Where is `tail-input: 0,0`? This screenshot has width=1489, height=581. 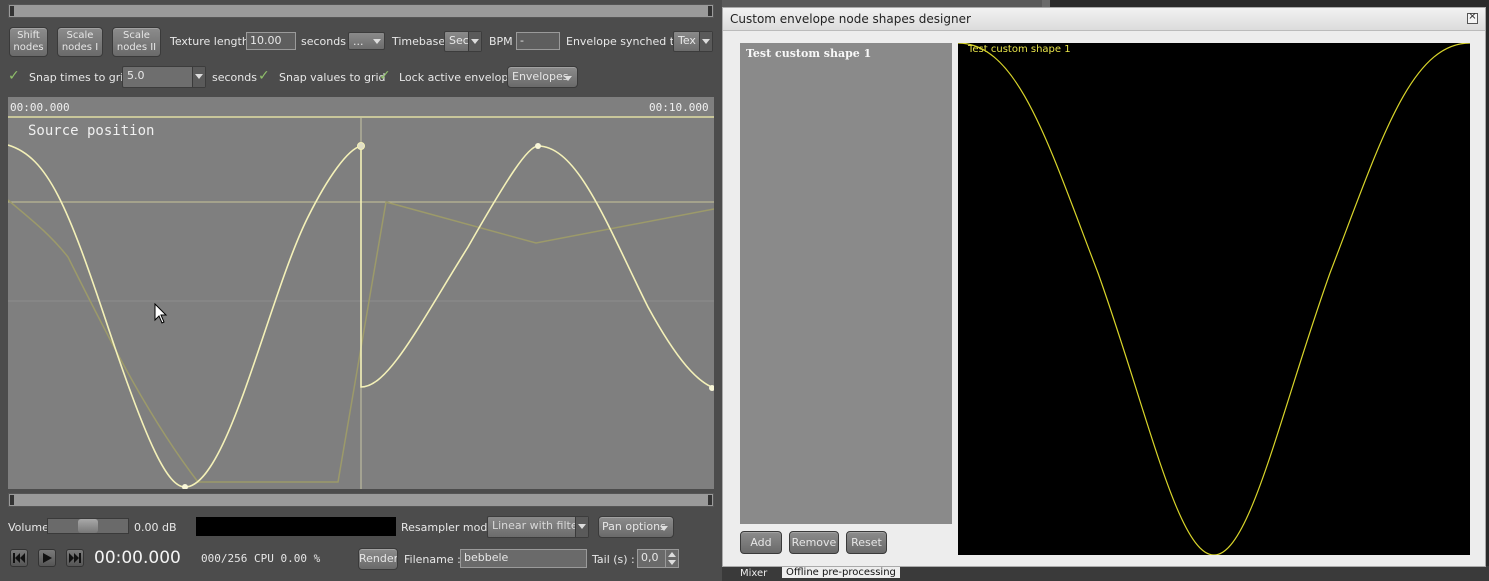 tail-input: 0,0 is located at coordinates (652, 558).